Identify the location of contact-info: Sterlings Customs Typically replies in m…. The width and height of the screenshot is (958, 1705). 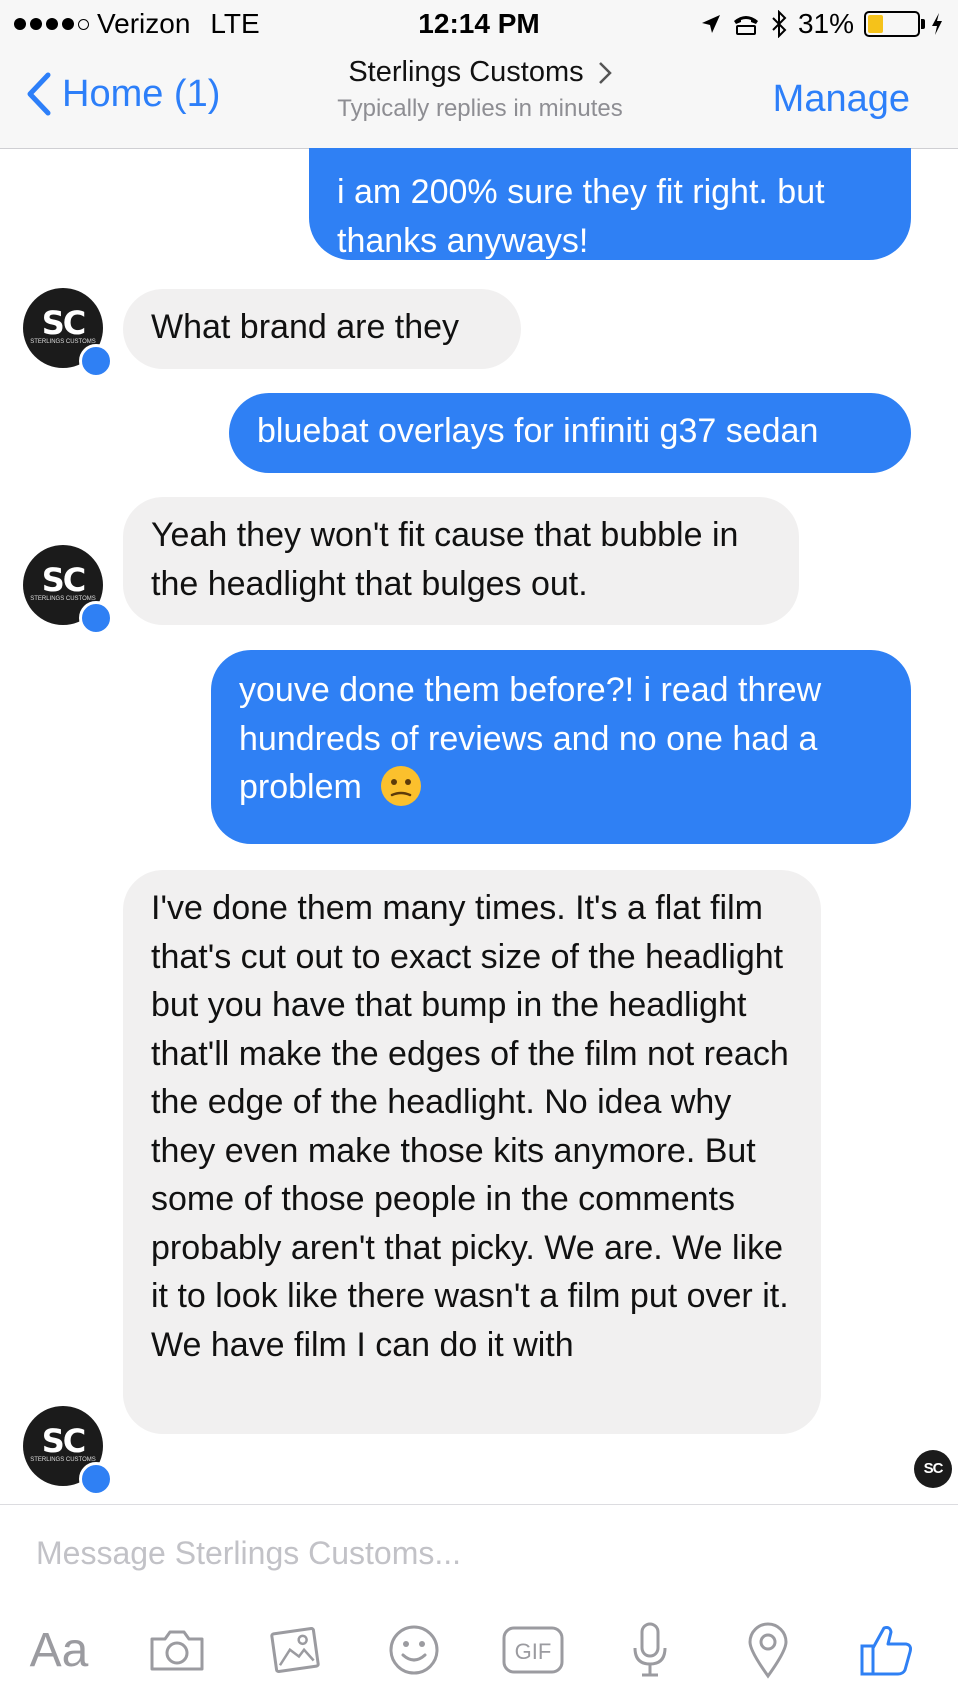
(480, 89).